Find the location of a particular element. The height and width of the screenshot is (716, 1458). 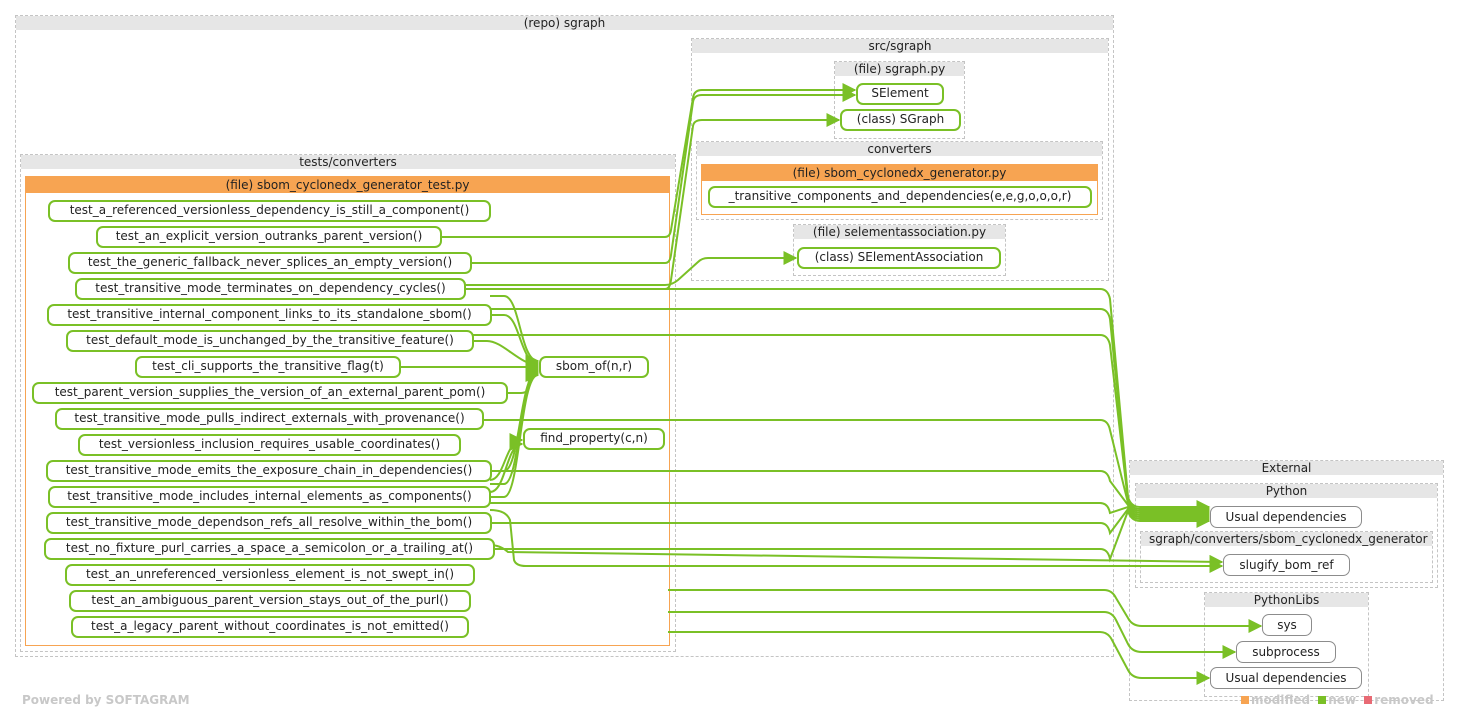

pythonlibs-usual-dependencies-node: Usual dependencies is located at coordinates (1286, 678).